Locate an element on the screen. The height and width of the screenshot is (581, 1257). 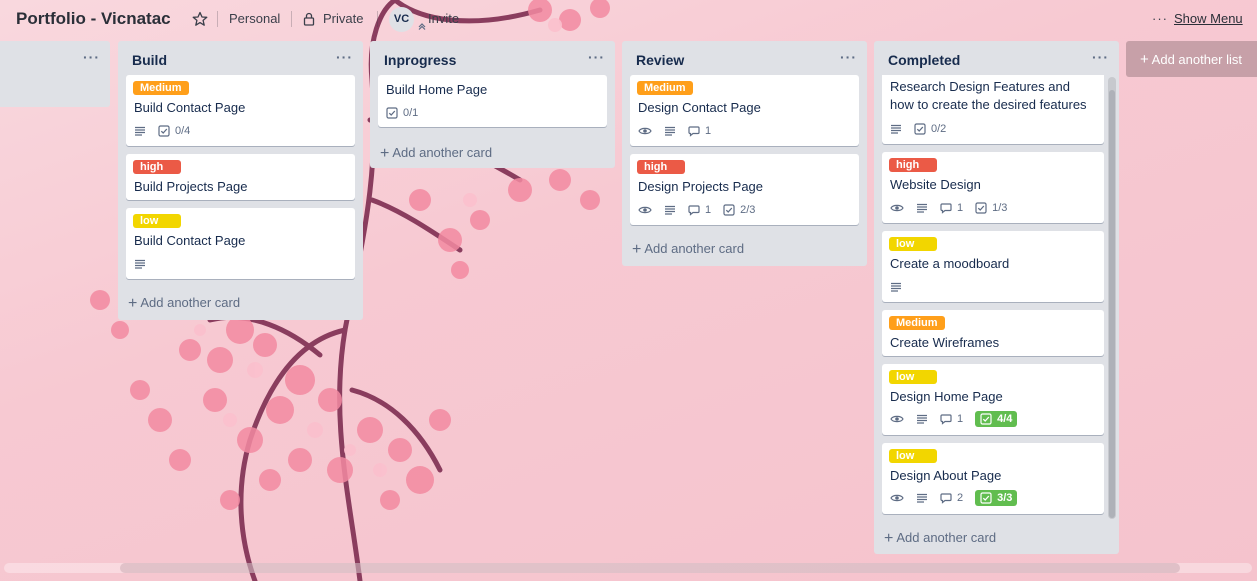
show-menu-button: Show Menu is located at coordinates (1208, 18).